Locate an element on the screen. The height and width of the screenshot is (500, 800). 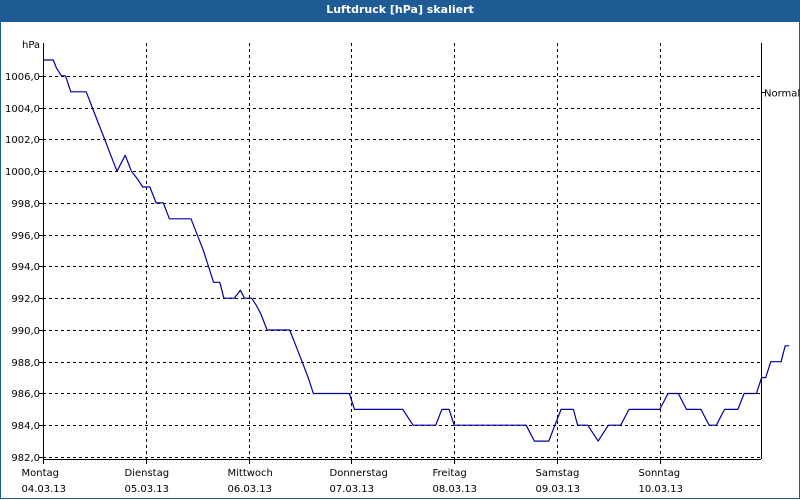
x-tick-weekday-label: Donnerstag is located at coordinates (359, 473).